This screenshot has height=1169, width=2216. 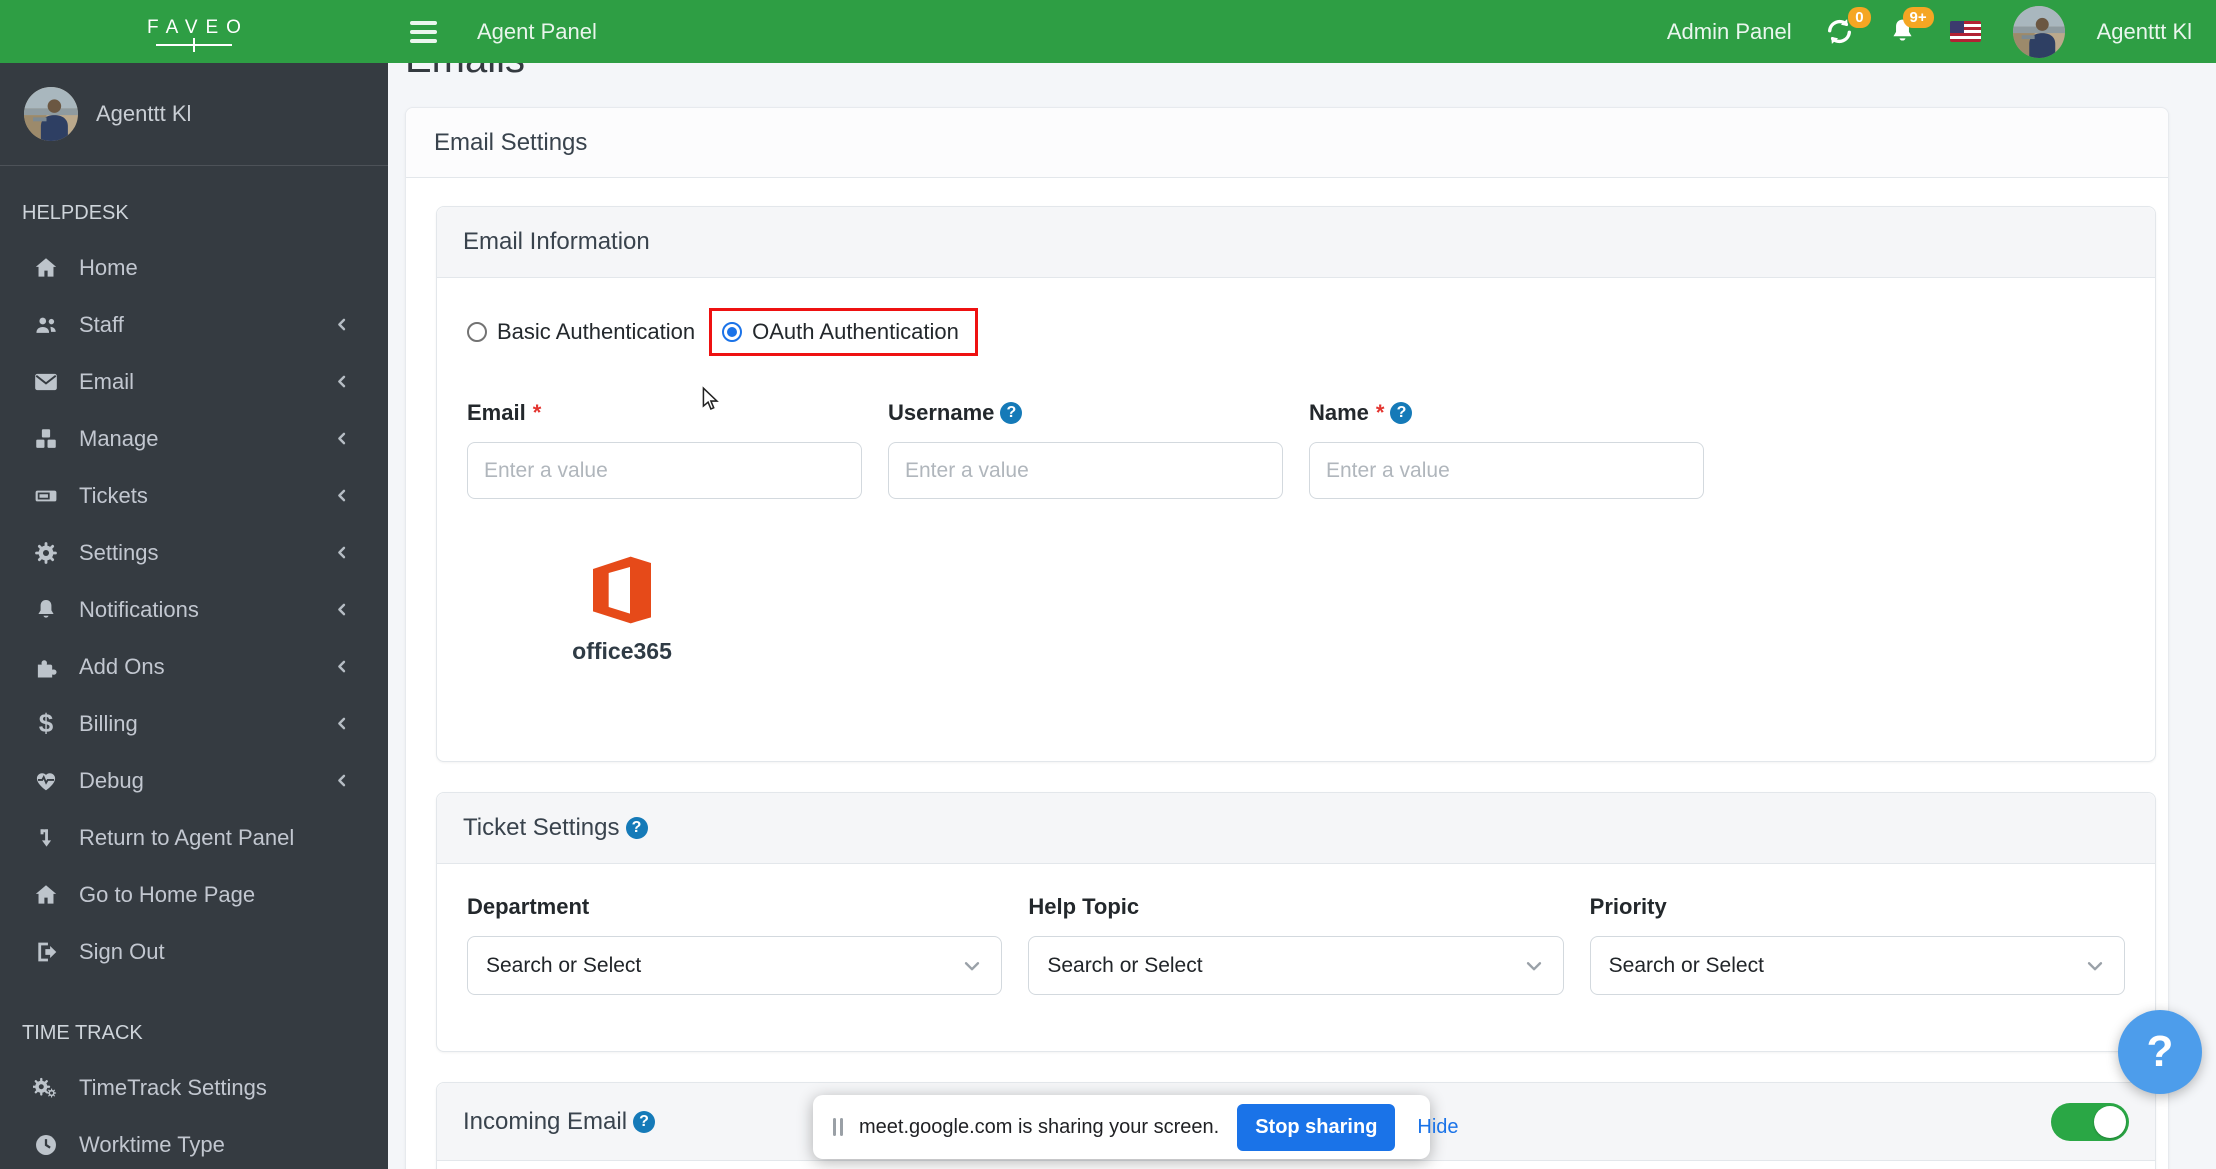 I want to click on oauth-highlight-box: OAuth Authentication, so click(x=843, y=332).